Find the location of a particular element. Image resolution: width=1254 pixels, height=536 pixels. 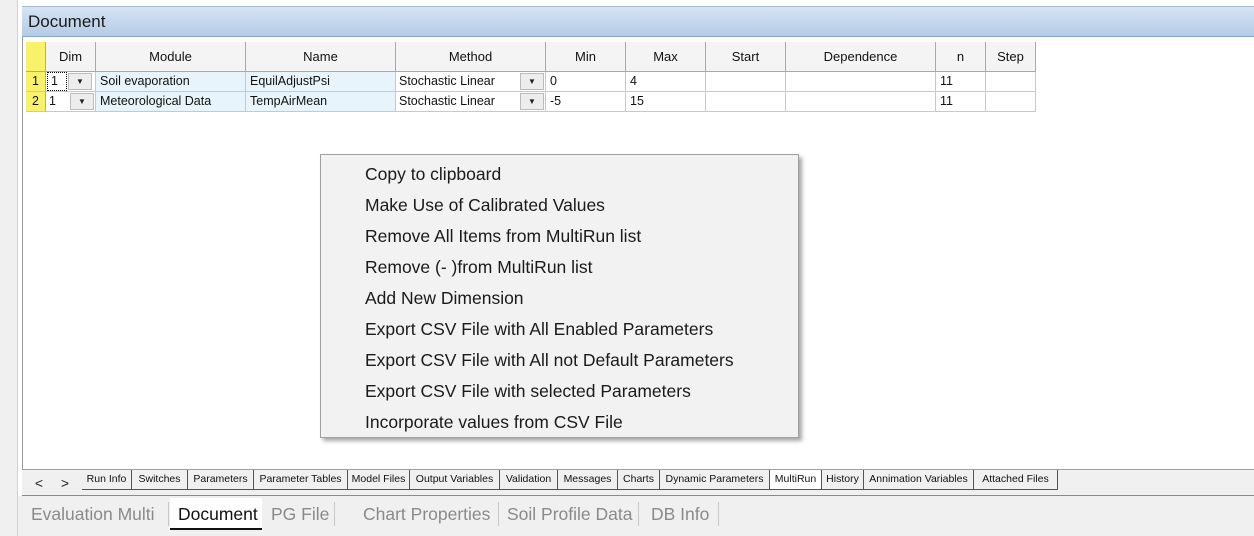

col-header-module: Module is located at coordinates (171, 57).